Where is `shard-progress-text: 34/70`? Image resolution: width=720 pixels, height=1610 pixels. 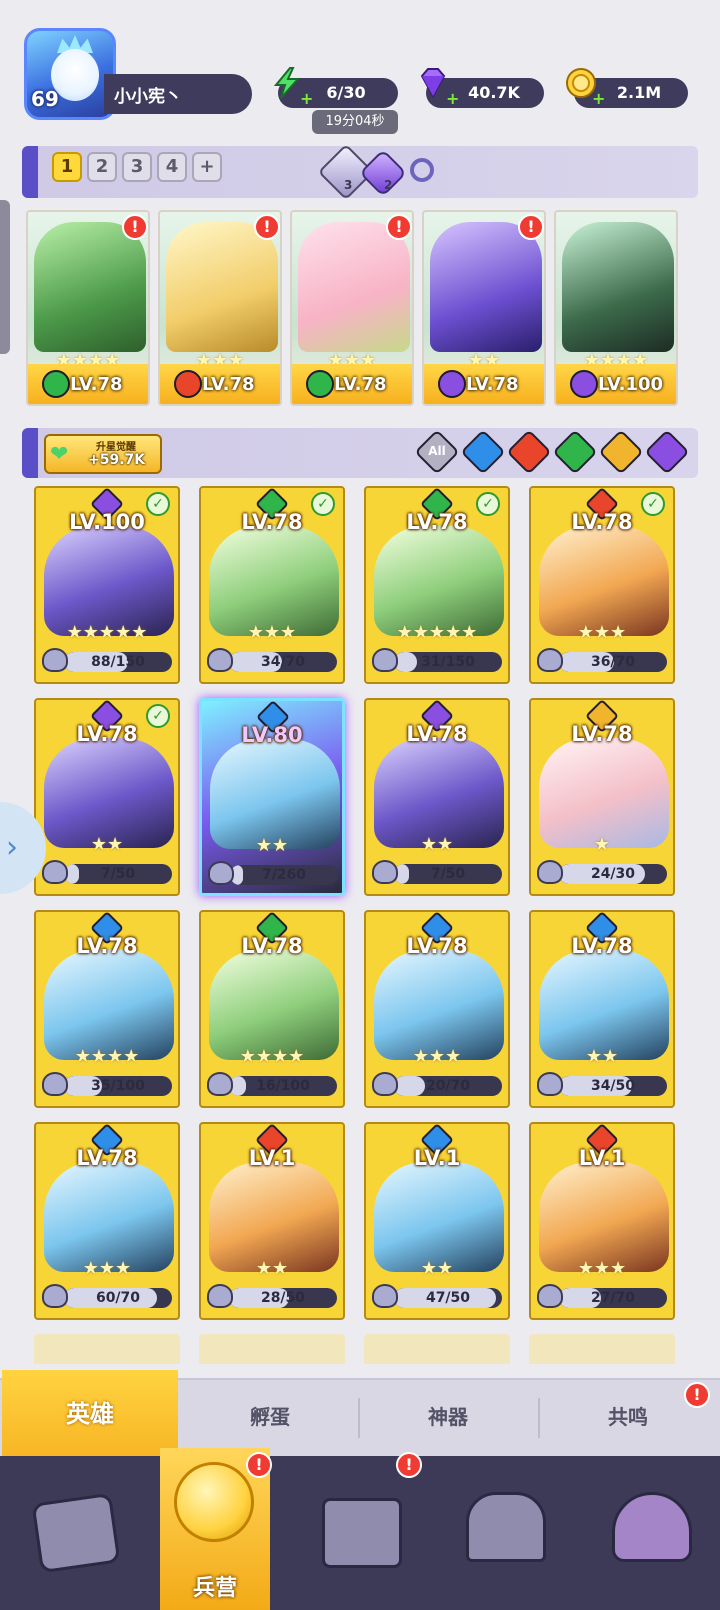 shard-progress-text: 34/70 is located at coordinates (283, 662).